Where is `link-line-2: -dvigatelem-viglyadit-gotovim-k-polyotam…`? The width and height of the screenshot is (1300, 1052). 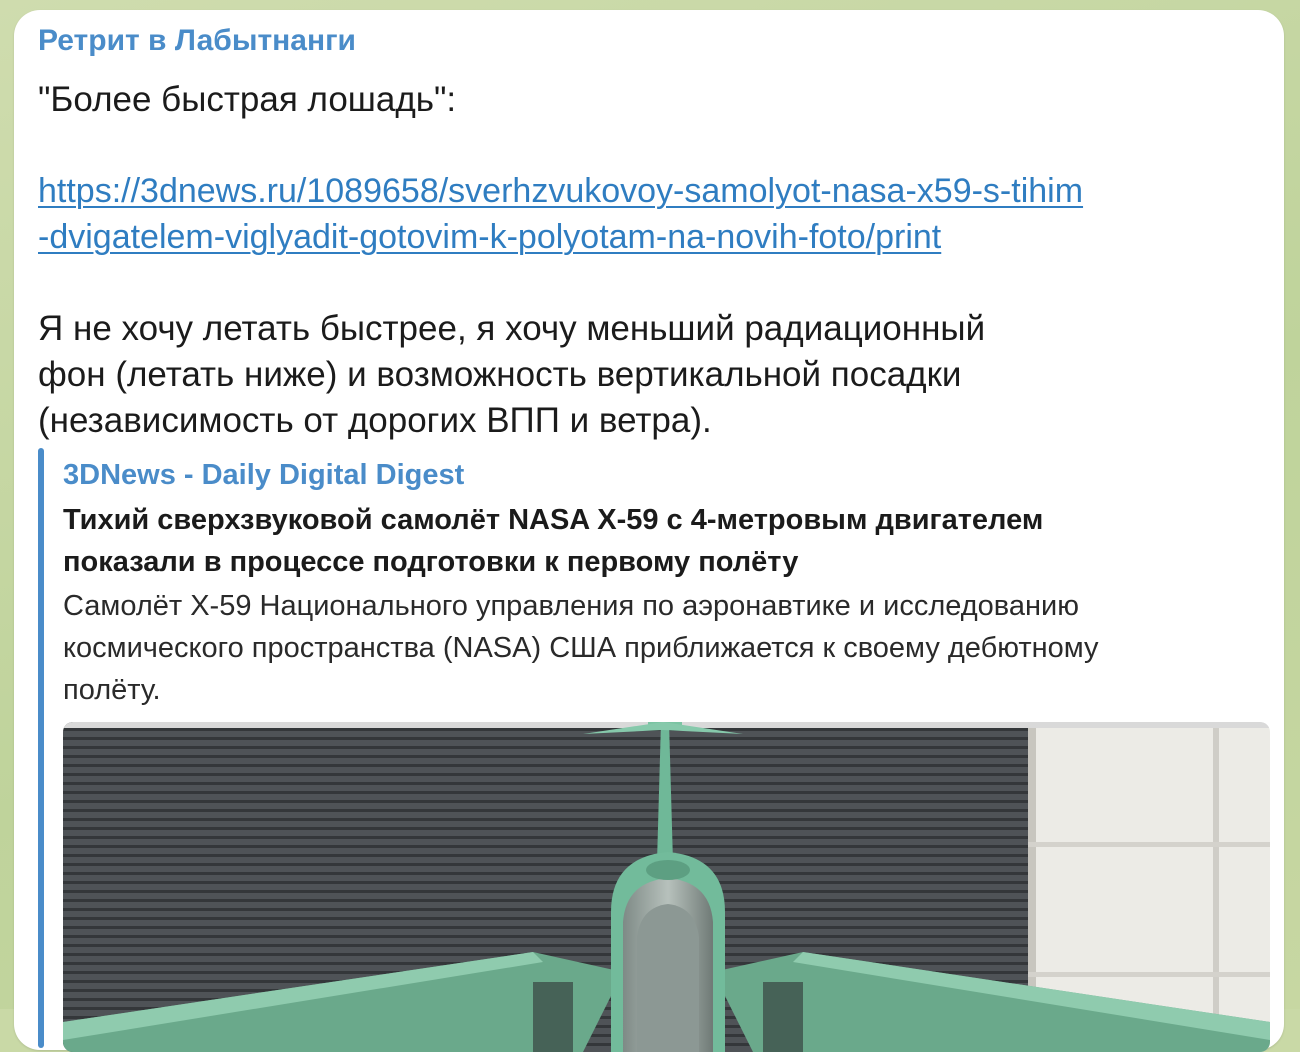 link-line-2: -dvigatelem-viglyadit-gotovim-k-polyotam… is located at coordinates (560, 237).